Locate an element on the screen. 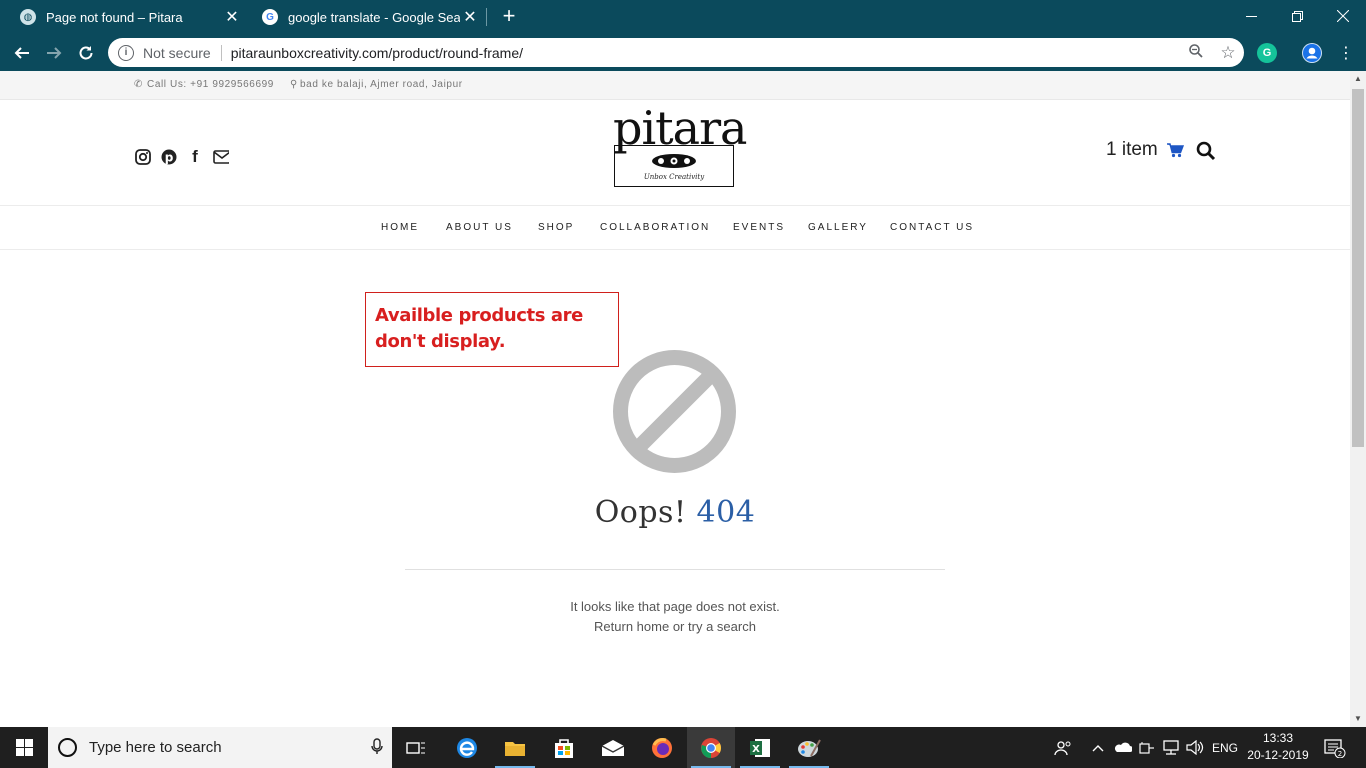 This screenshot has width=1366, height=768. volume-icon is located at coordinates (1195, 747).